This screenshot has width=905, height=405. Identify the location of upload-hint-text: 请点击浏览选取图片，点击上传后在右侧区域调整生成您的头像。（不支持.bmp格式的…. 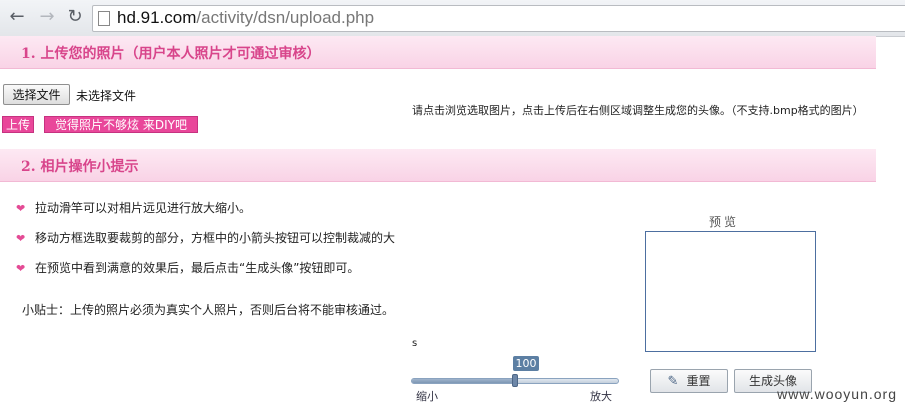
(638, 110).